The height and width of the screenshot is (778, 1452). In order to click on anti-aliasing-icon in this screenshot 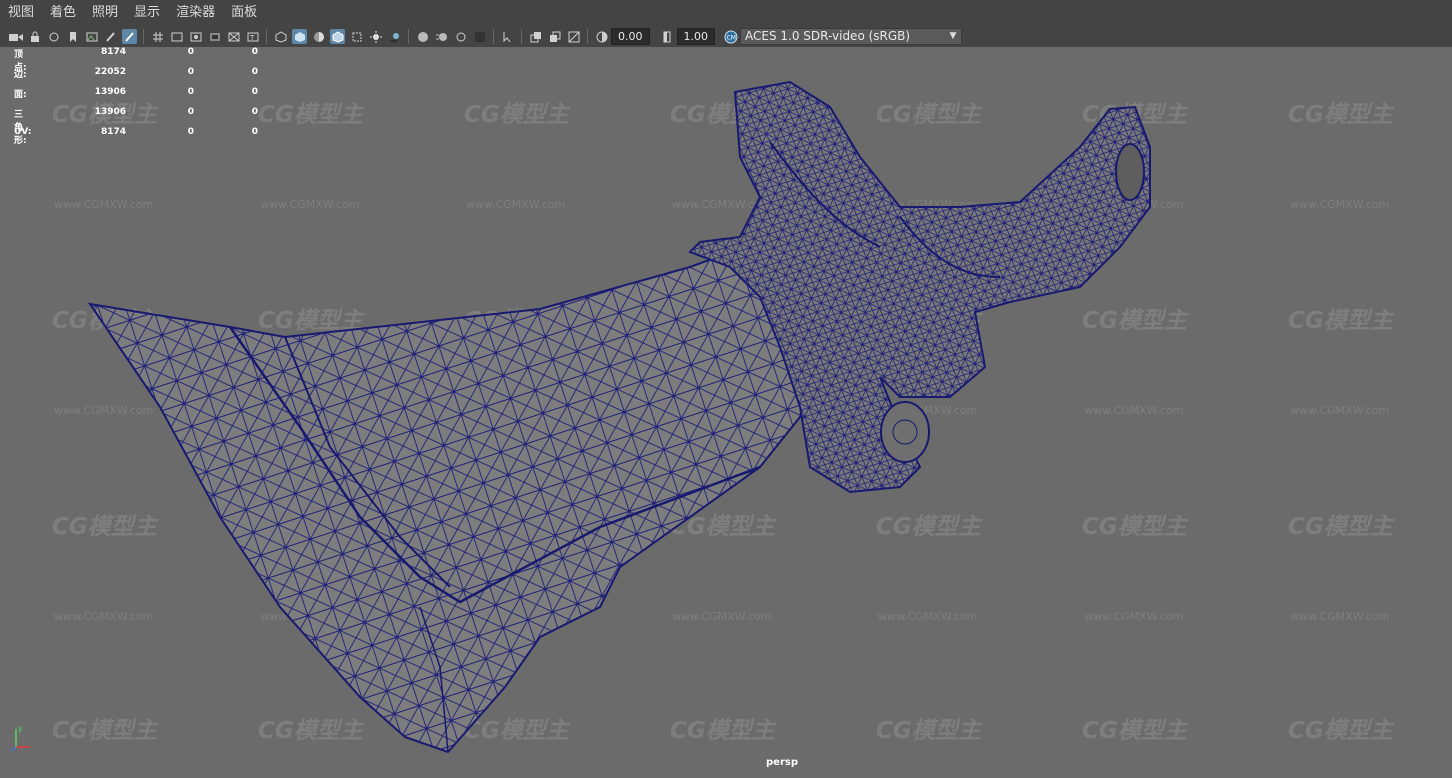, I will do `click(460, 36)`.